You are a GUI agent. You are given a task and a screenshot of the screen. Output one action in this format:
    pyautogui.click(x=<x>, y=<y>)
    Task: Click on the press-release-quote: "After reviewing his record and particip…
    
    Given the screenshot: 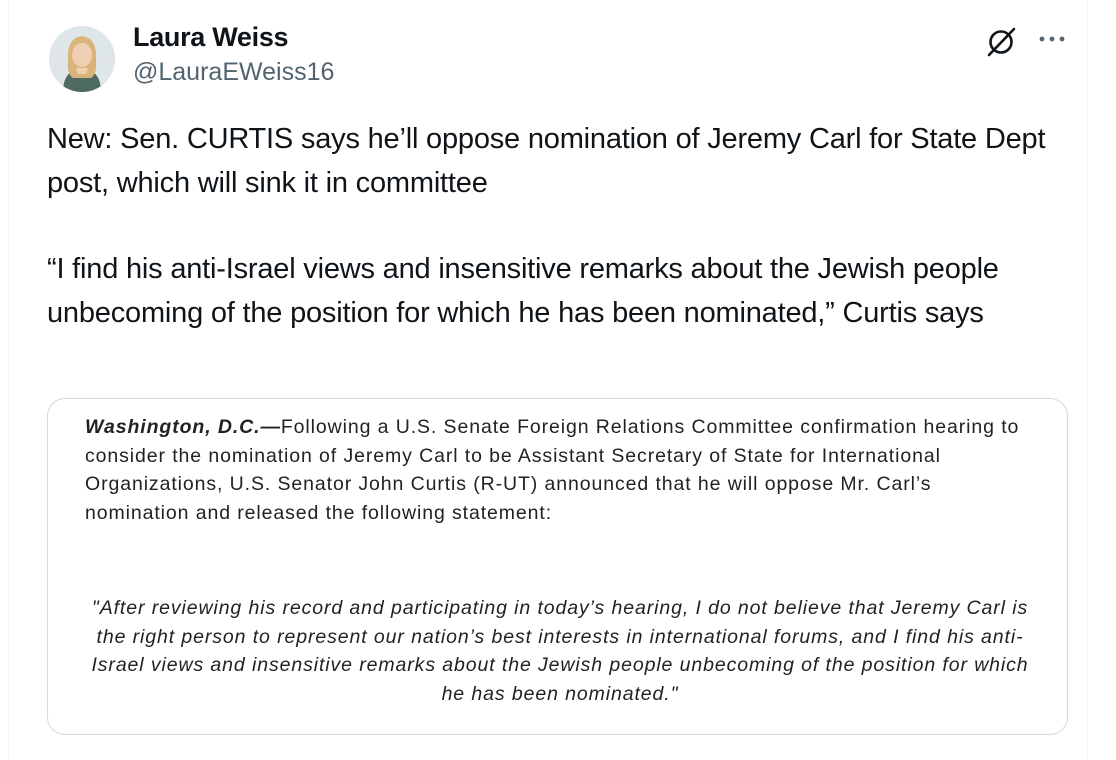 What is the action you would take?
    pyautogui.click(x=560, y=651)
    